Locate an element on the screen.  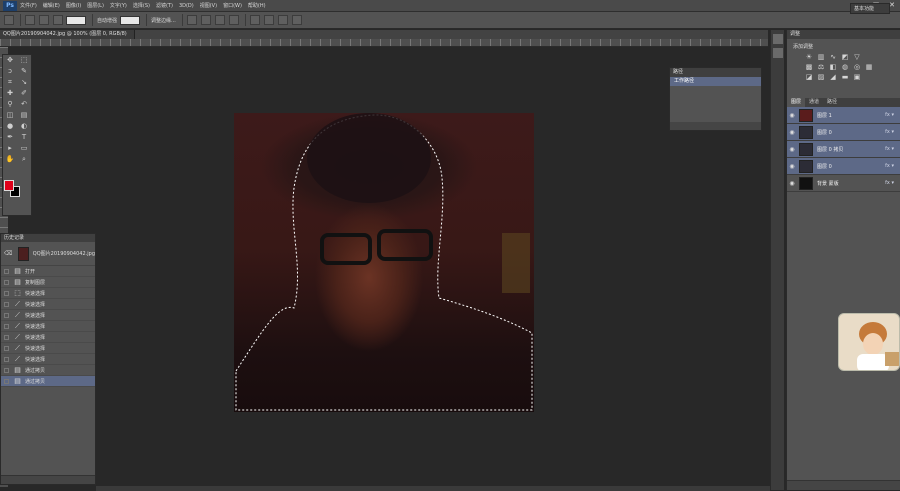
eyedropper-tool-icon: ↘ is located at coordinates (24, 82).